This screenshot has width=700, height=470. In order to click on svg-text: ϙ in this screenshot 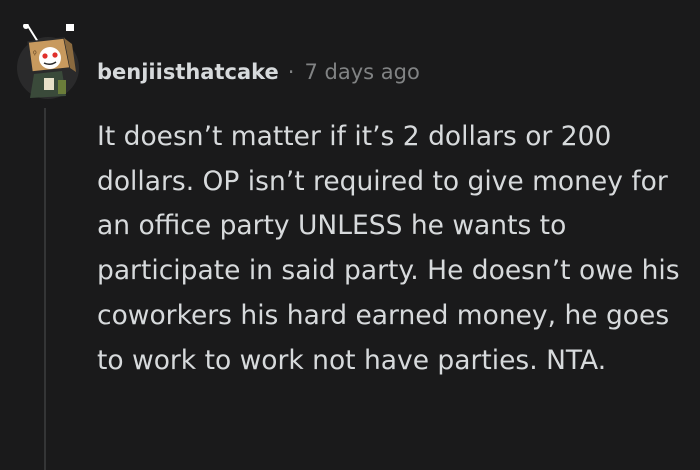, I will do `click(35, 52)`.